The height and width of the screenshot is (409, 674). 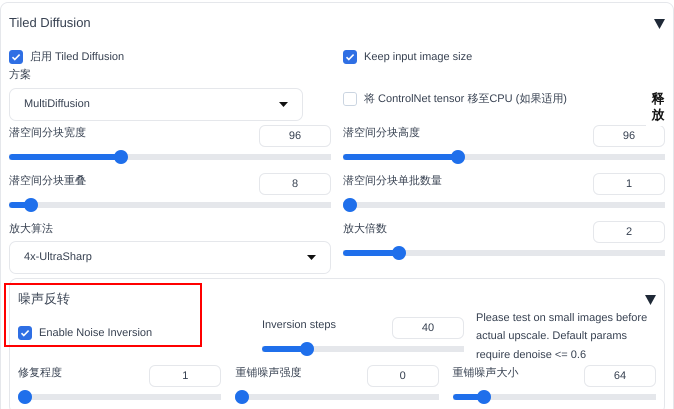 I want to click on slider-label: 潜空间分块单批数量, so click(x=392, y=181).